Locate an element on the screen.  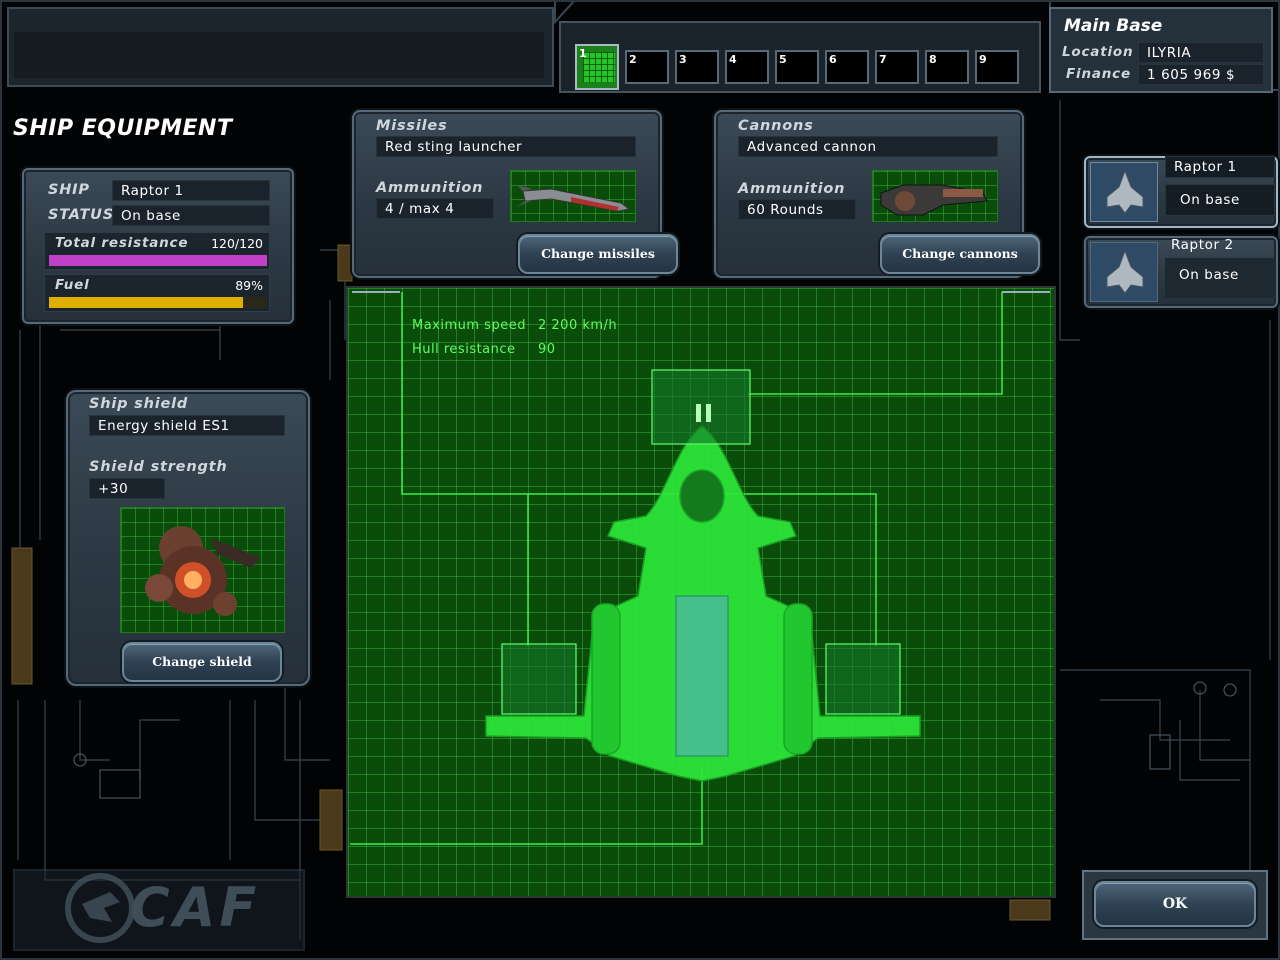
location-label: Location is located at coordinates (1098, 52).